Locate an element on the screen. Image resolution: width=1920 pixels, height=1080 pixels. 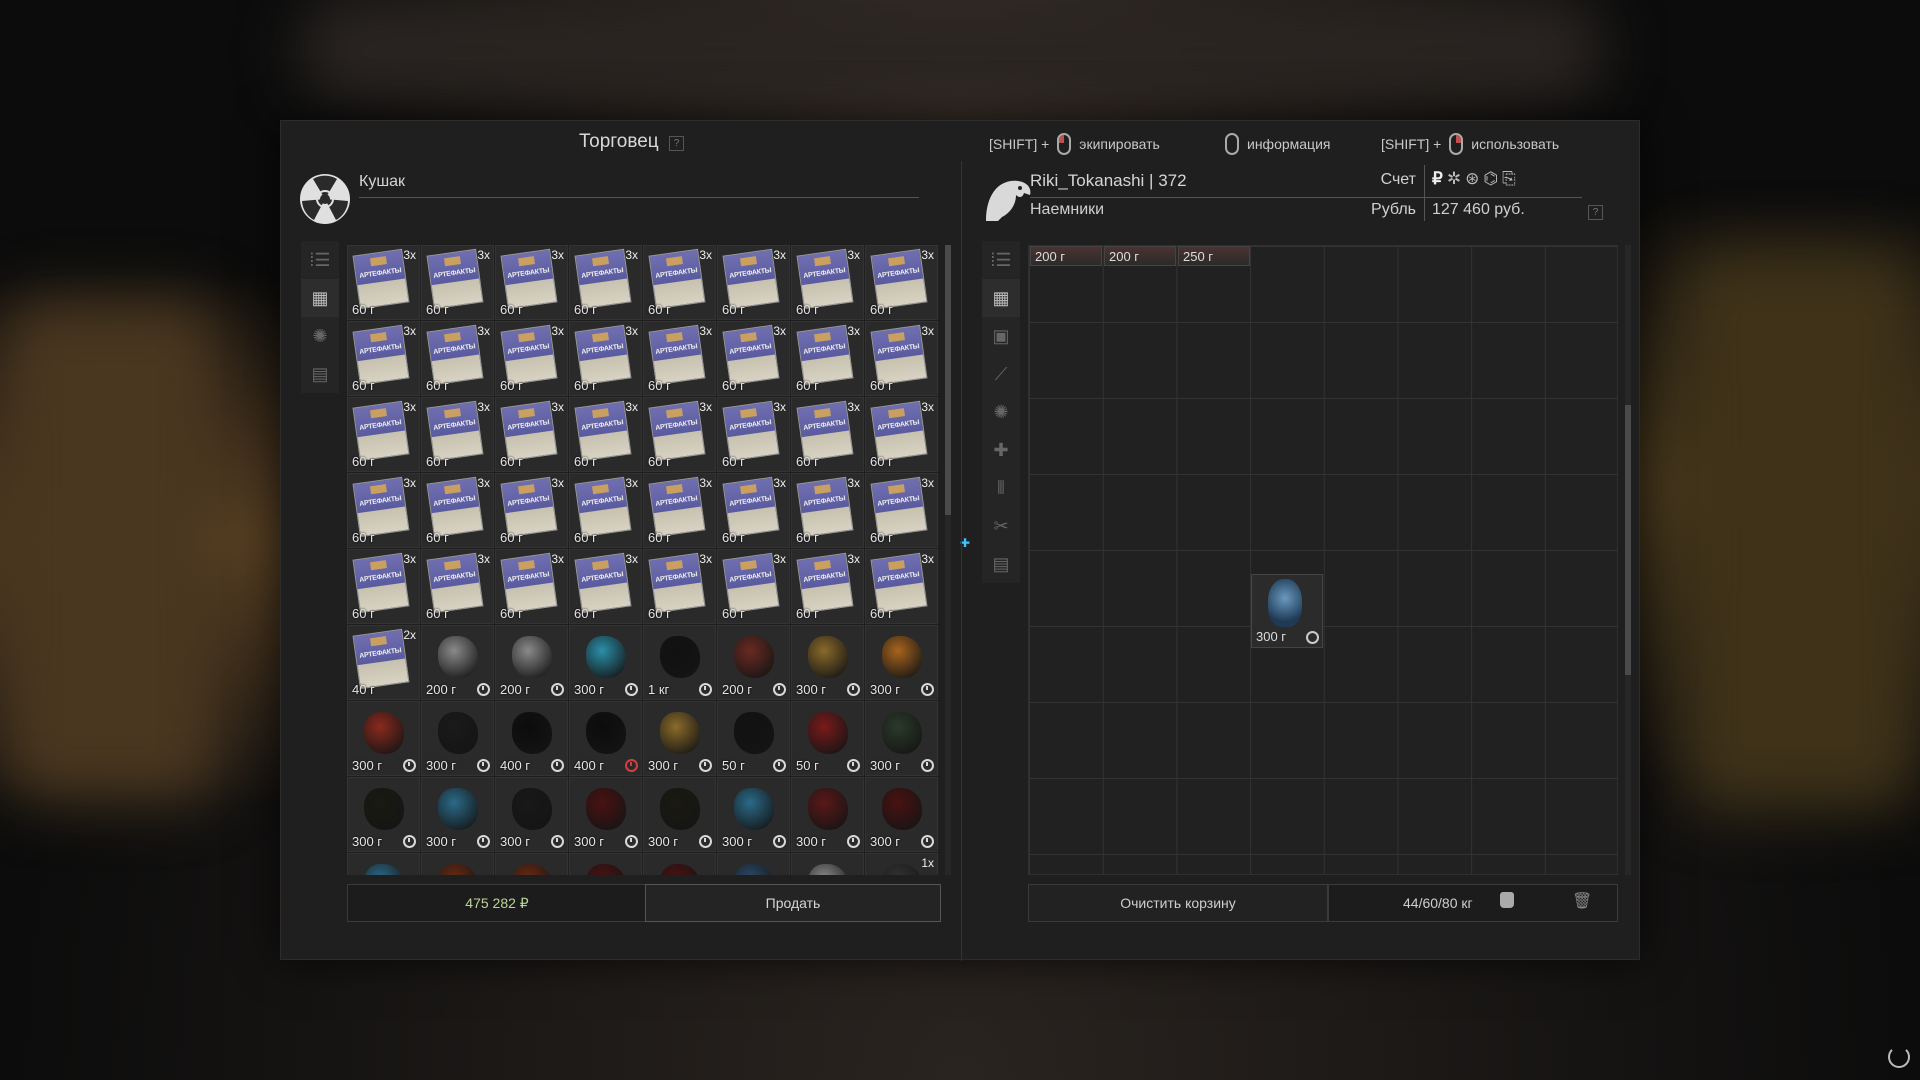
trader-item: 1 кг is located at coordinates (679, 662).